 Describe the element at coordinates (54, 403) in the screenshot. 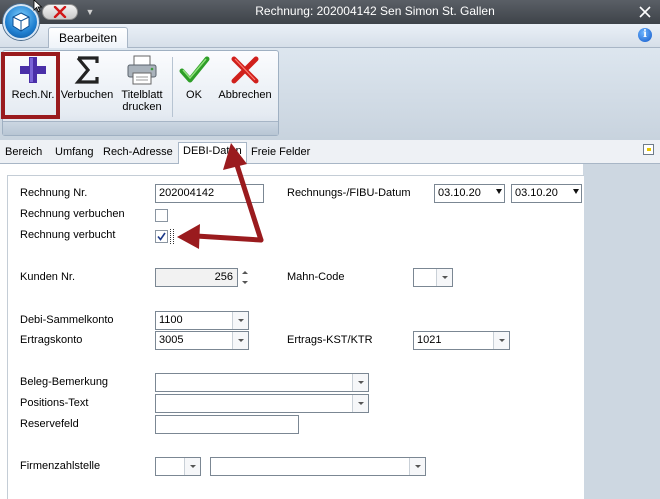

I see `positions-text-label: Positions-Text` at that location.